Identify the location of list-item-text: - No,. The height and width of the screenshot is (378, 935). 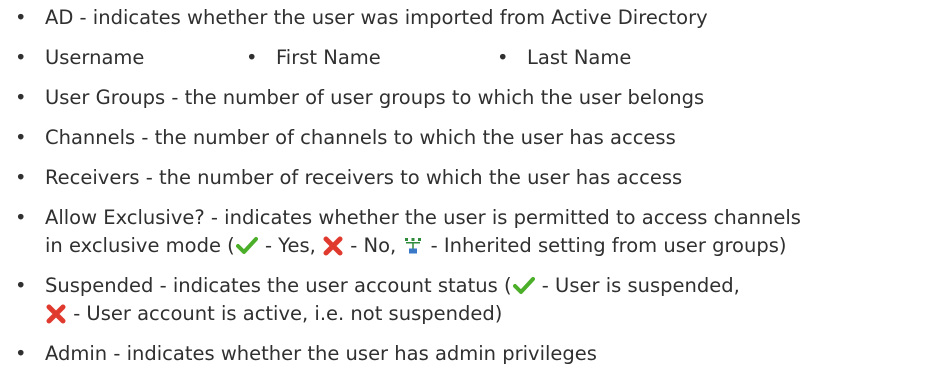
(373, 245).